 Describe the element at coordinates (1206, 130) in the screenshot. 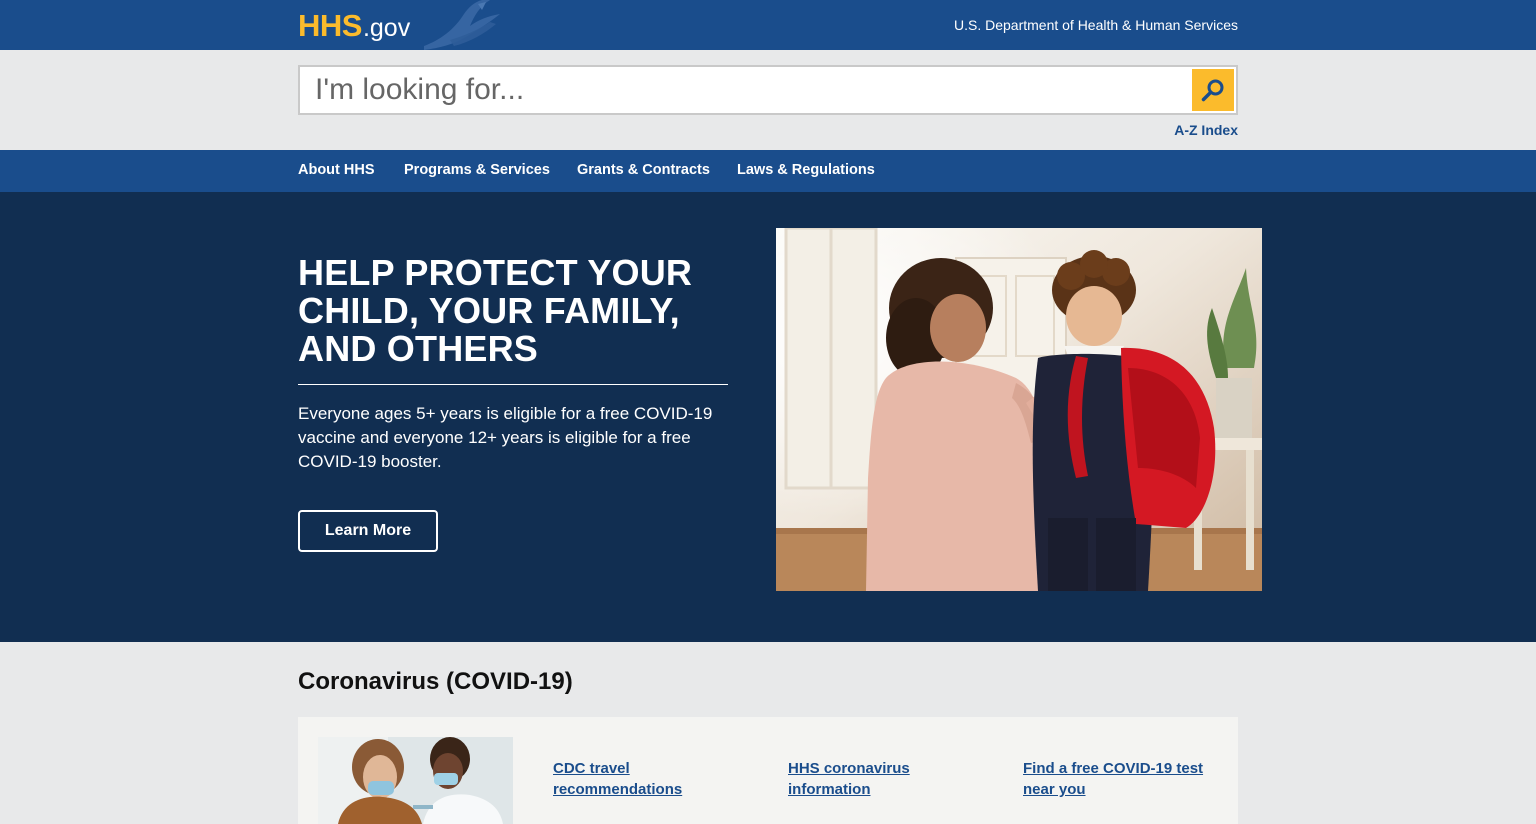

I see `az-index-link: A-Z Index` at that location.